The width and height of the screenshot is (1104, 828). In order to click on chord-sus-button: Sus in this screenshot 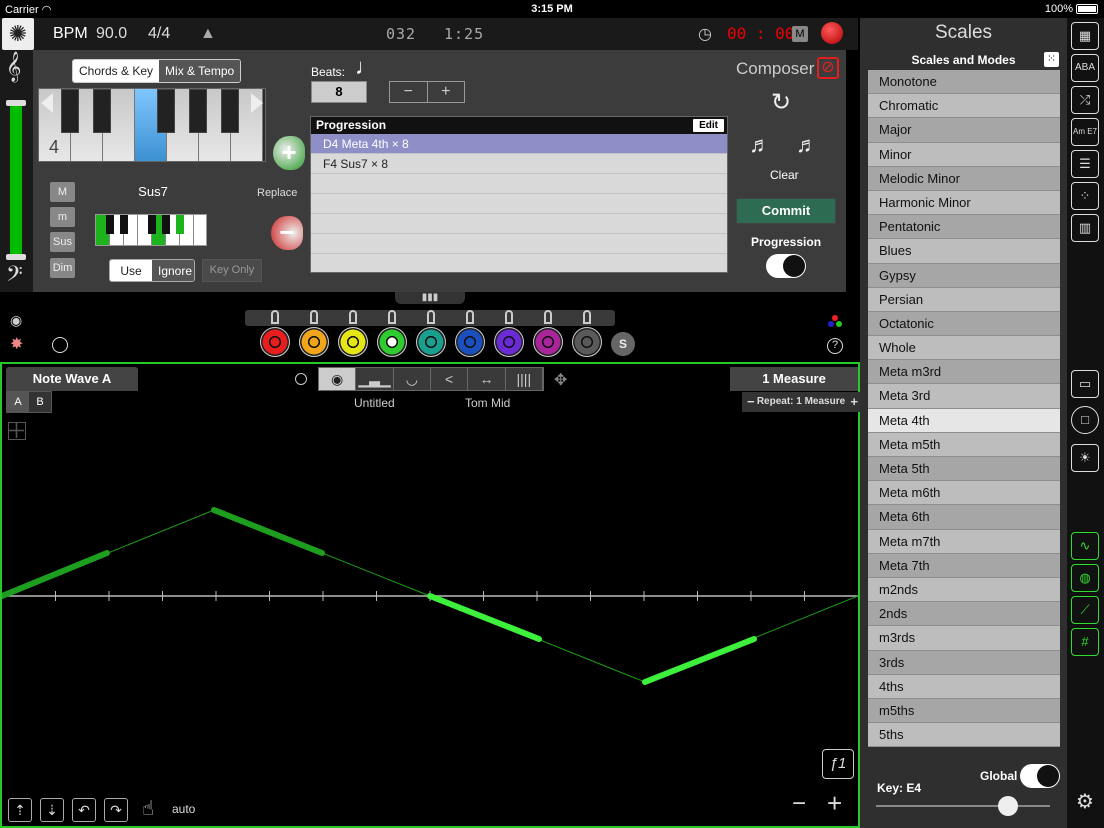, I will do `click(62, 242)`.